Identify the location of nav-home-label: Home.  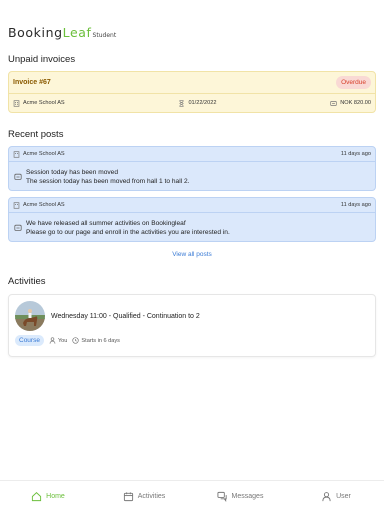
(55, 496).